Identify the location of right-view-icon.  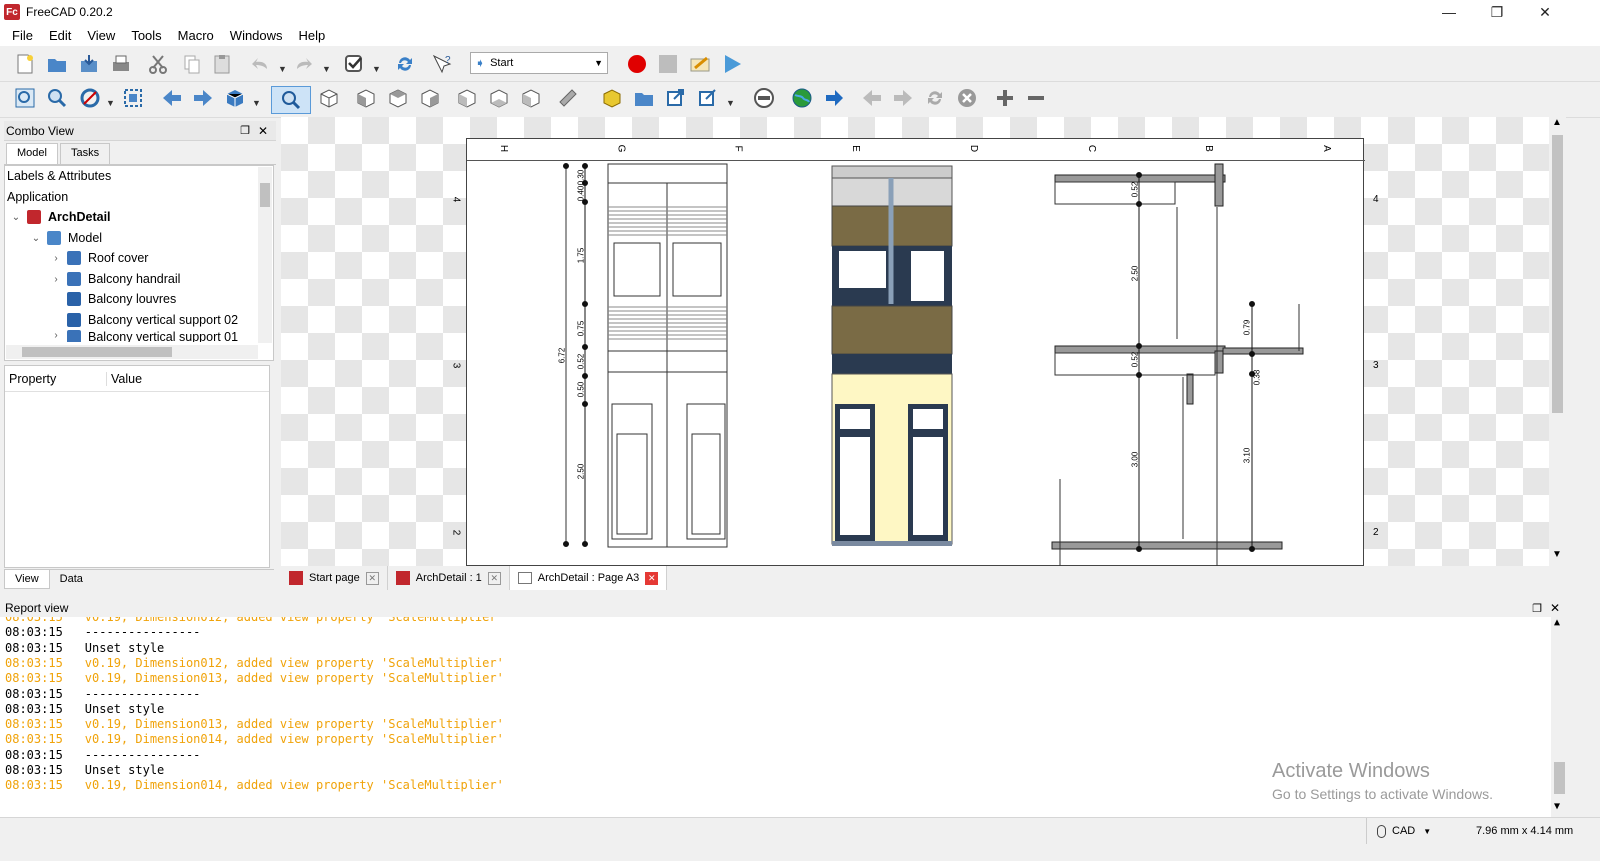
(430, 98).